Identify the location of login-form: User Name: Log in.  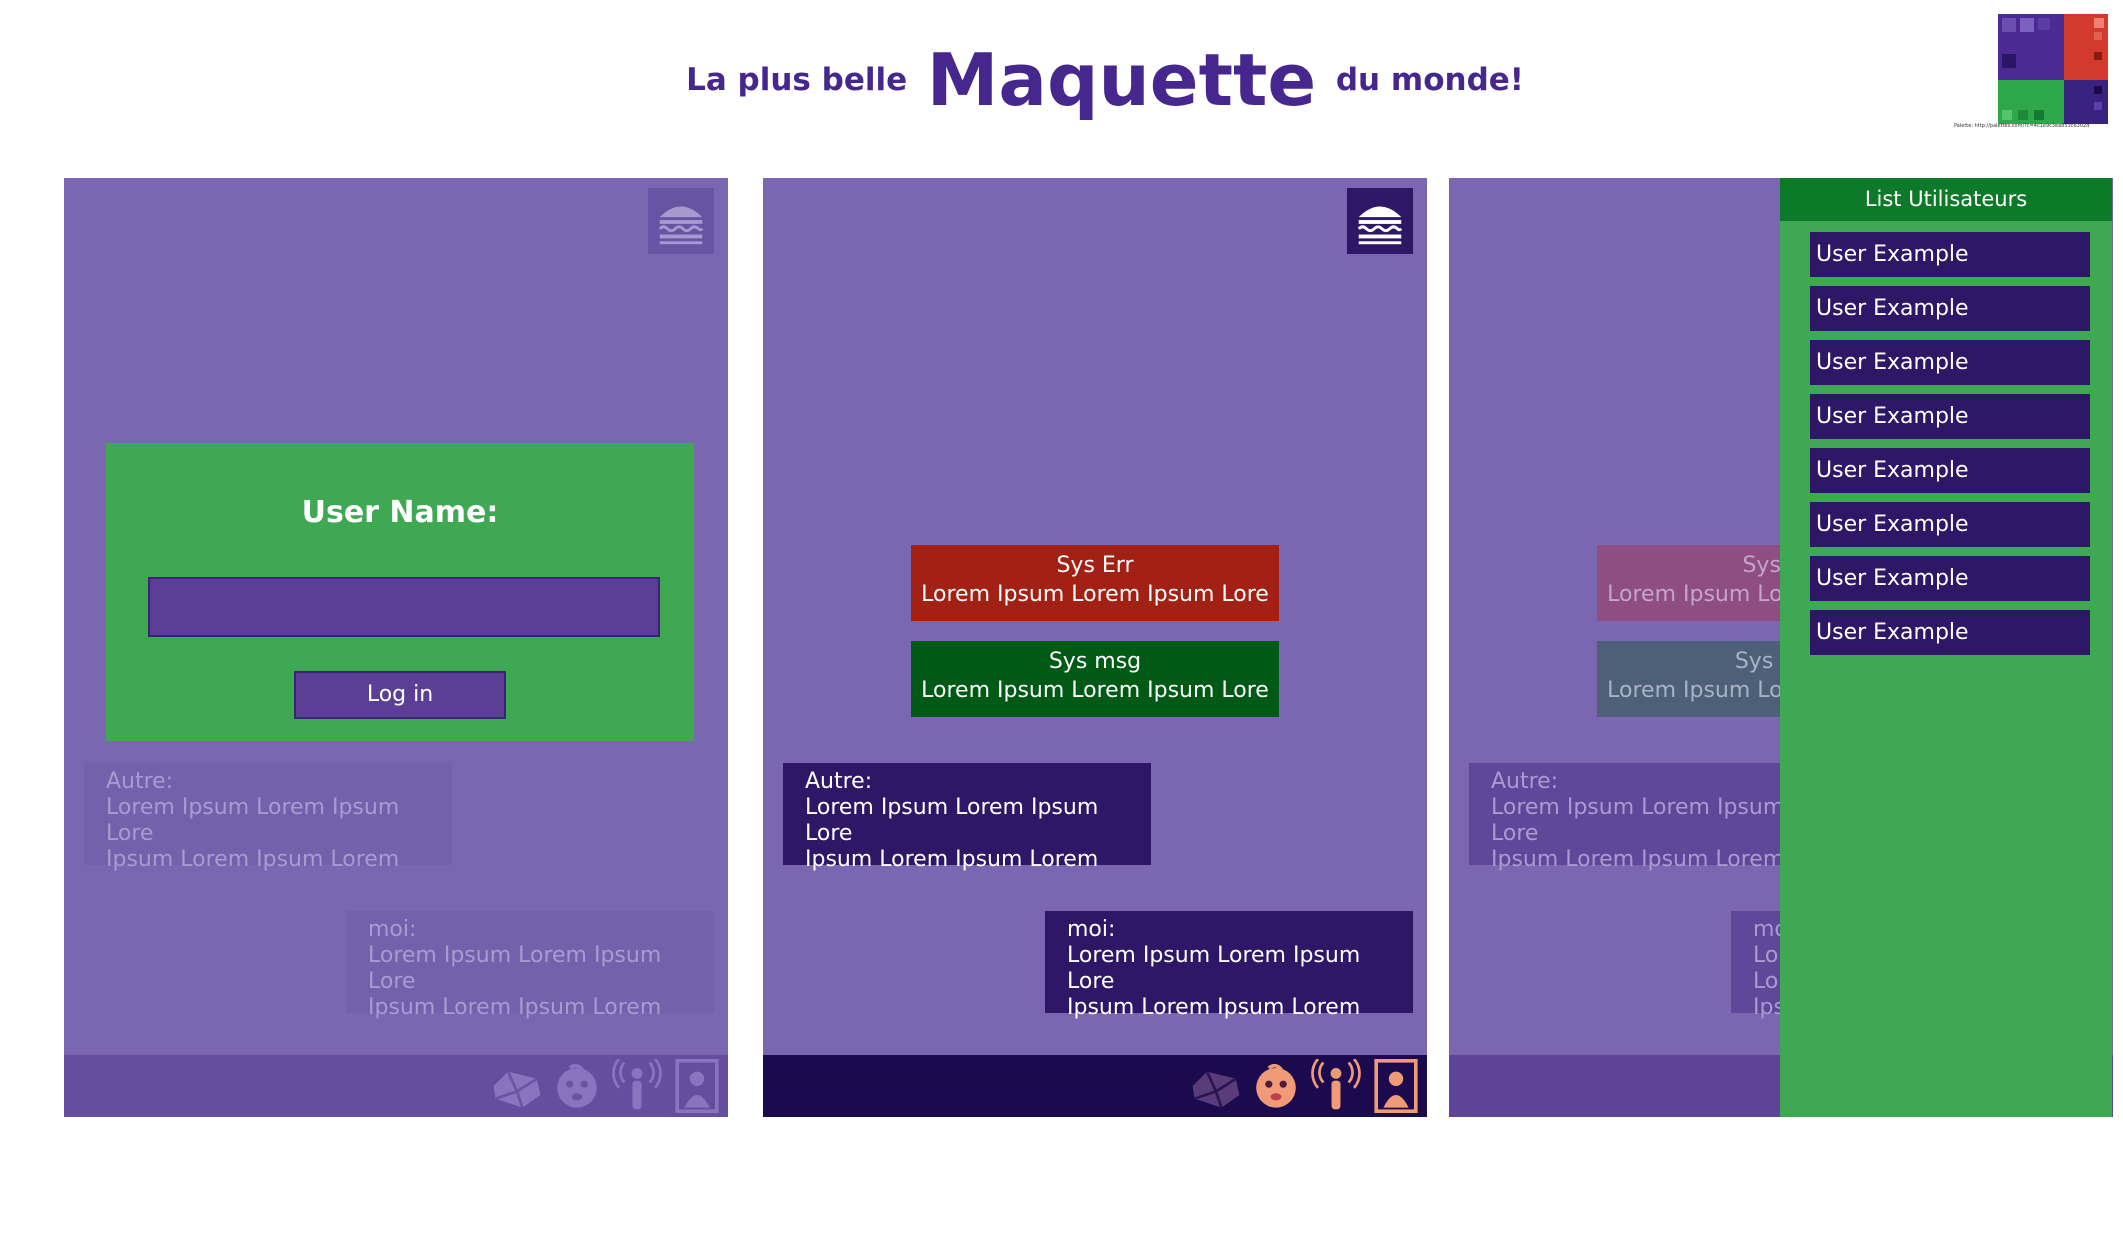
(400, 592).